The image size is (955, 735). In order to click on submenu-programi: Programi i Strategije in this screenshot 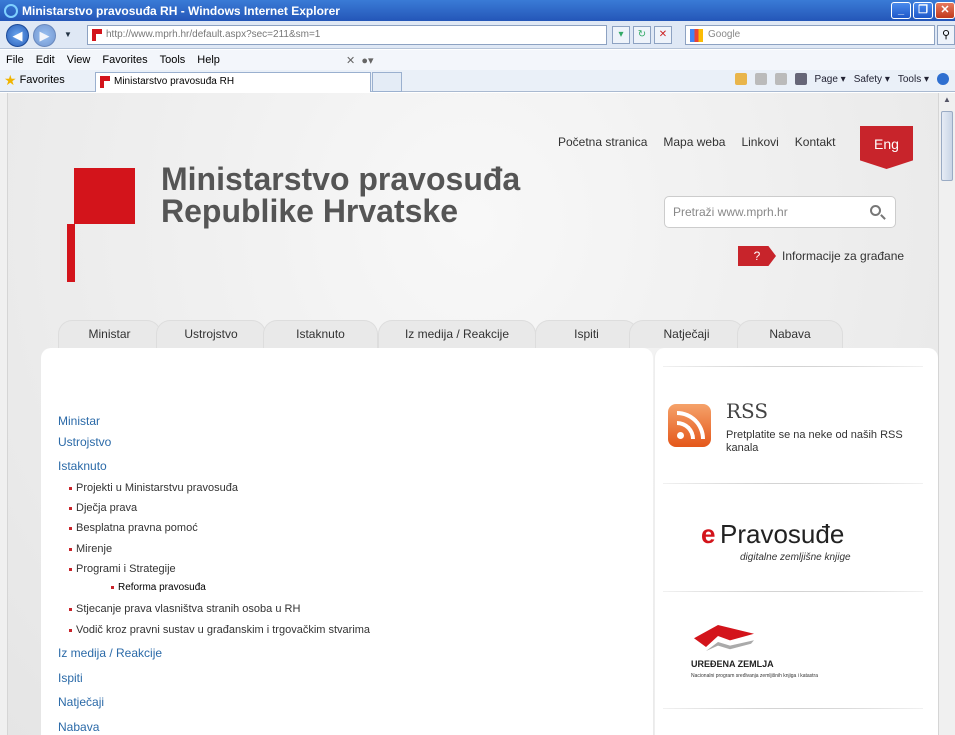, I will do `click(122, 569)`.